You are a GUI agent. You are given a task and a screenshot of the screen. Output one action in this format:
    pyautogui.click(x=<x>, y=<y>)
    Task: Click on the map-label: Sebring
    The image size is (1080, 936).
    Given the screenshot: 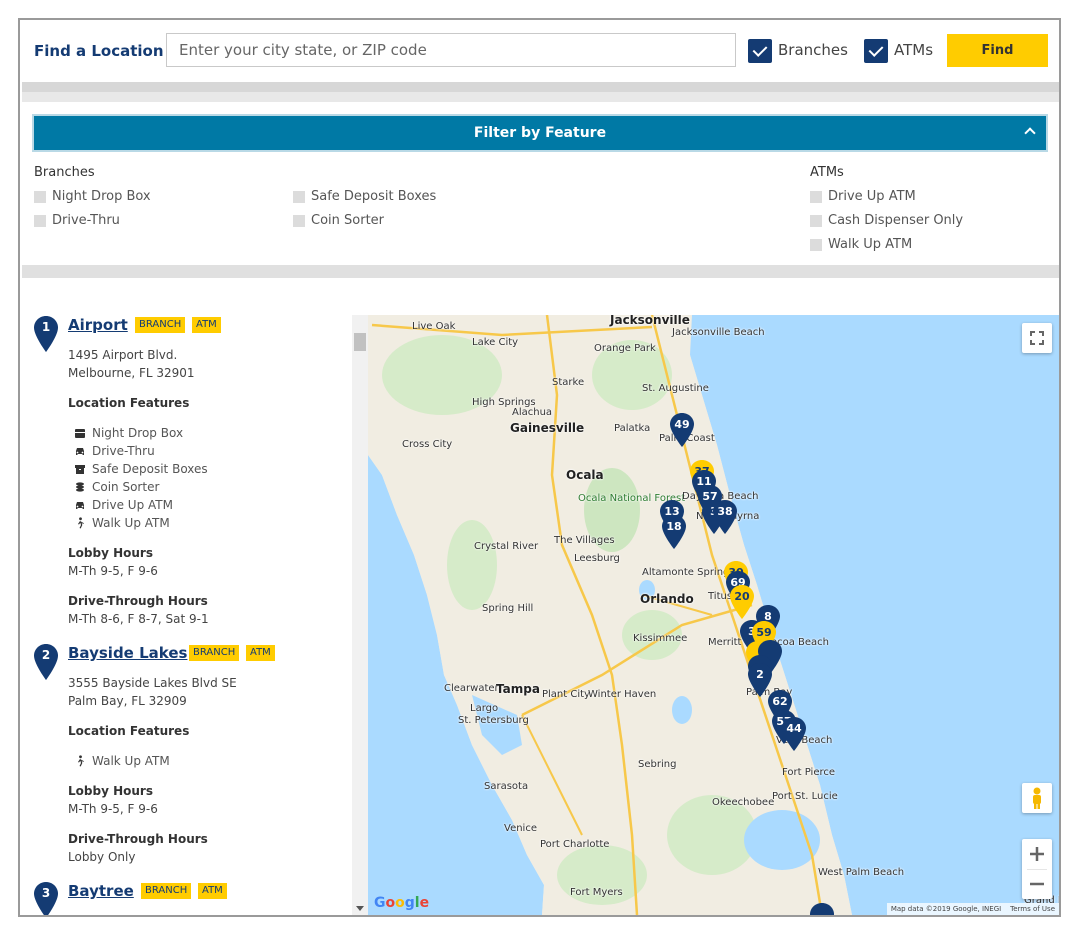 What is the action you would take?
    pyautogui.click(x=657, y=764)
    